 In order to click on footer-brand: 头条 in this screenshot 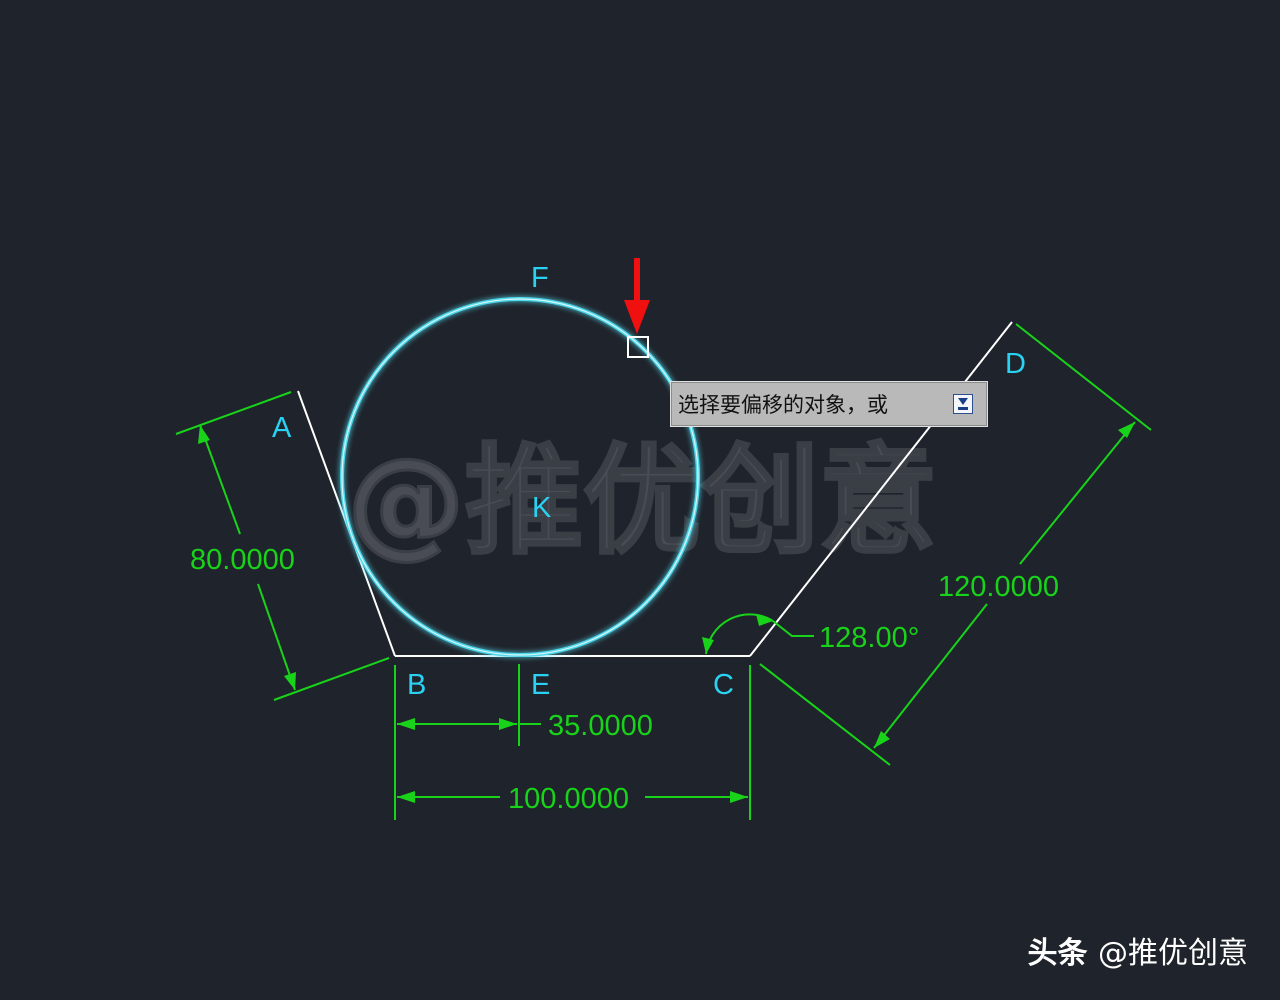, I will do `click(1057, 953)`.